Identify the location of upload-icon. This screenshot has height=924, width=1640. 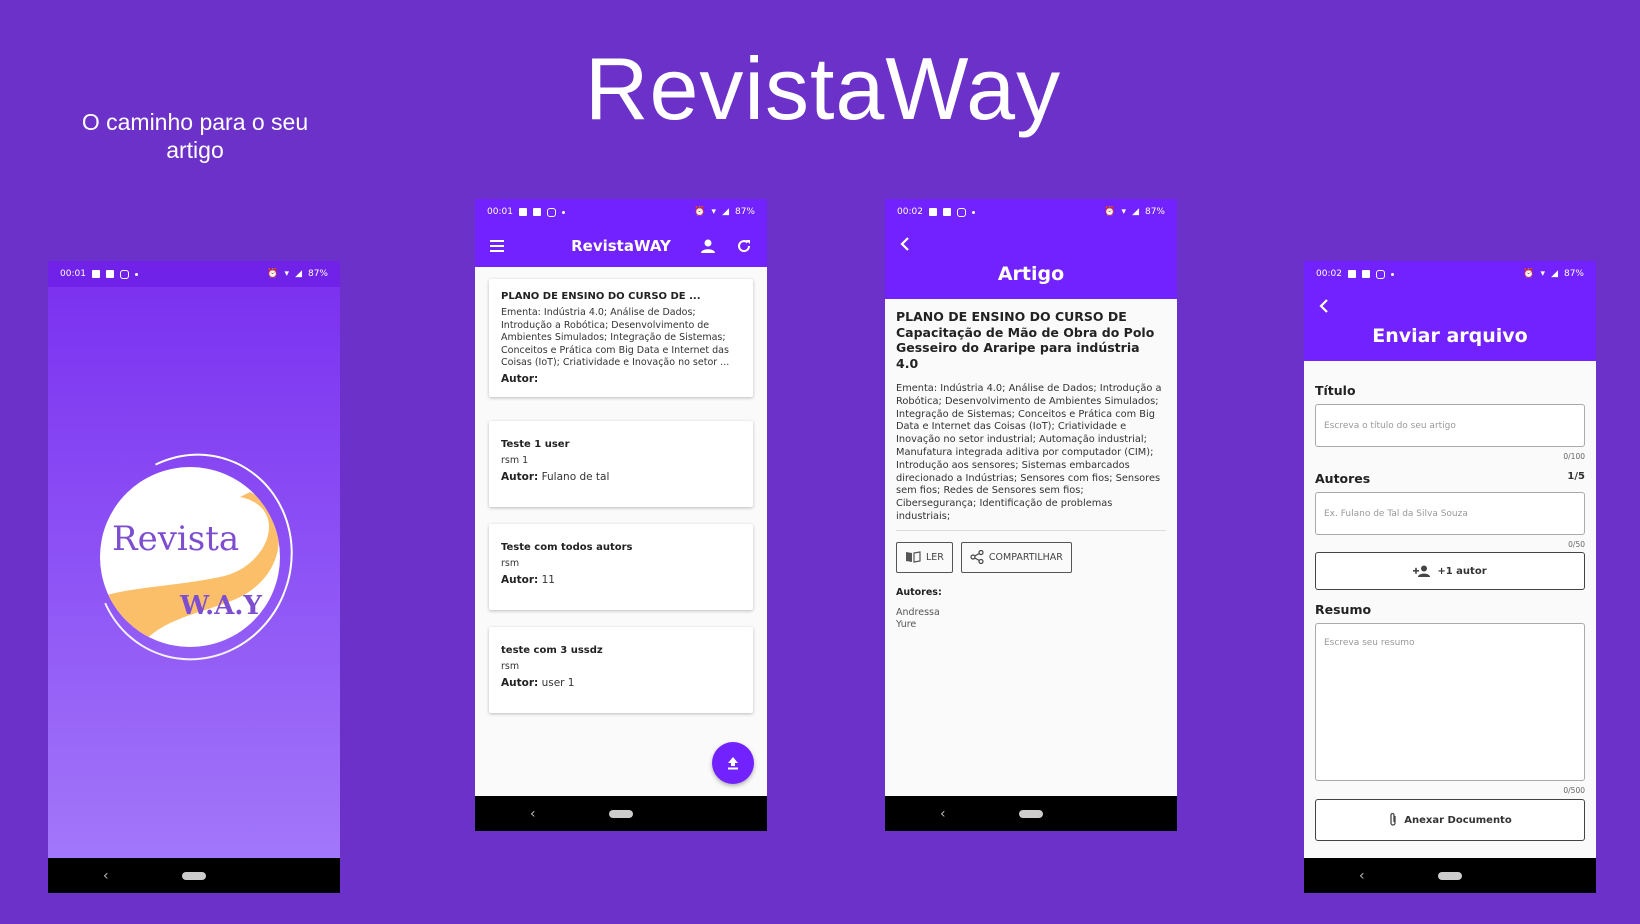
(733, 763).